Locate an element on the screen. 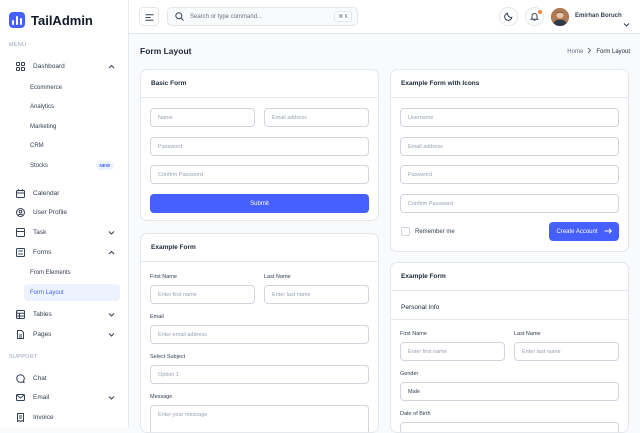 This screenshot has width=640, height=433. logo-icon is located at coordinates (17, 20).